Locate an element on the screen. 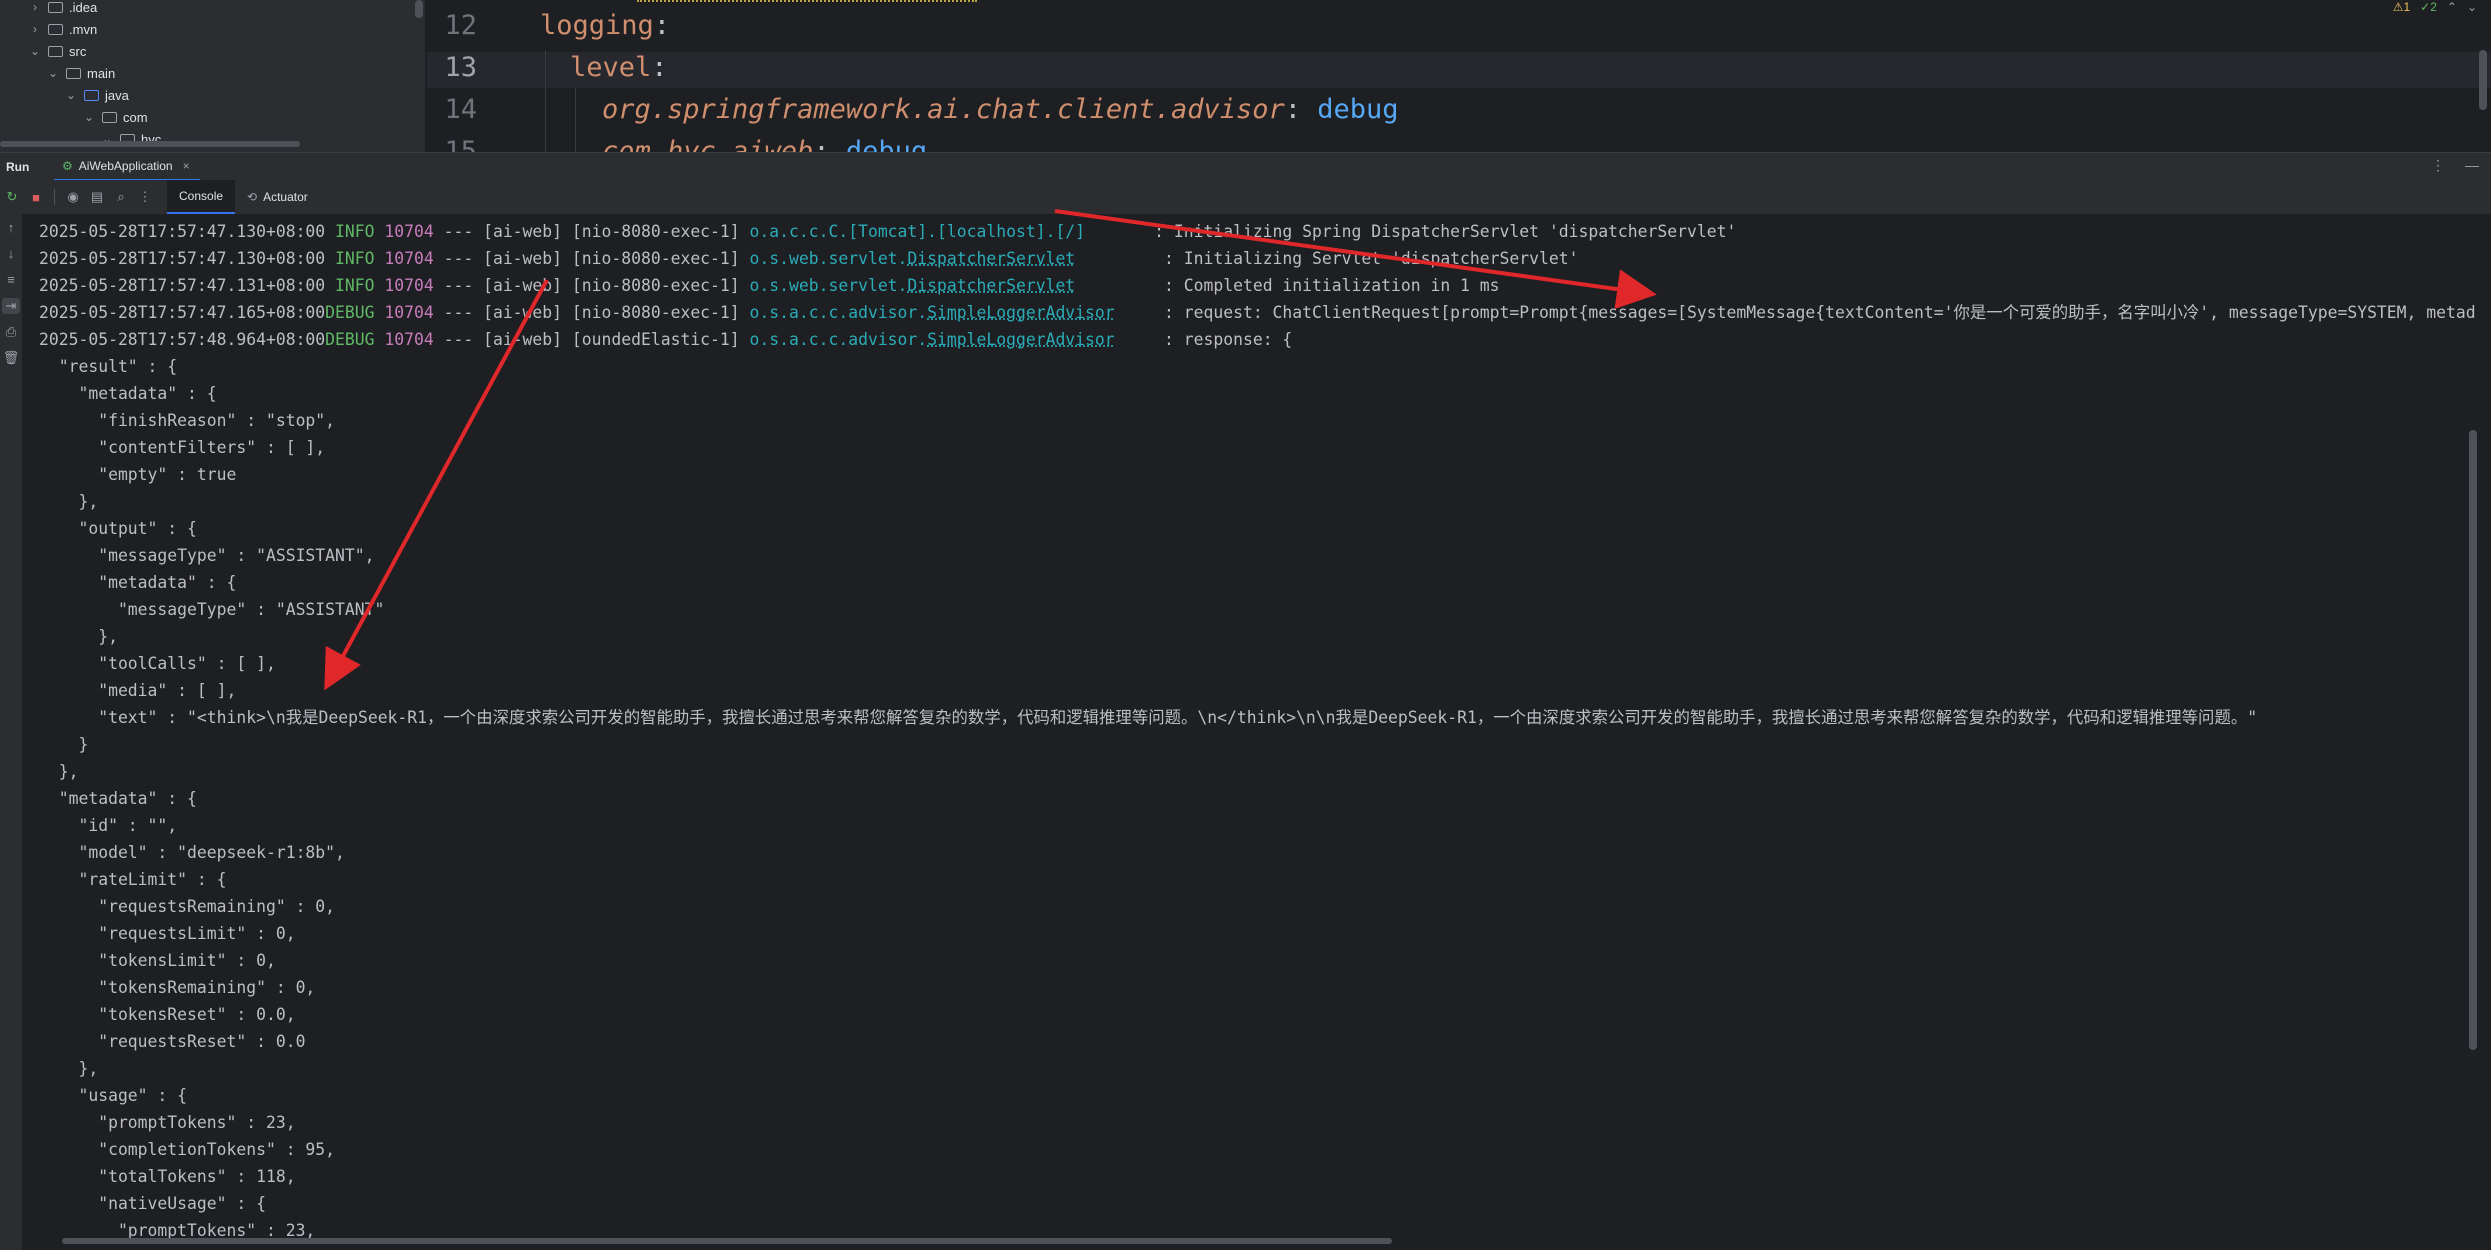 This screenshot has height=1250, width=2491. minimize-icon: — is located at coordinates (2472, 165).